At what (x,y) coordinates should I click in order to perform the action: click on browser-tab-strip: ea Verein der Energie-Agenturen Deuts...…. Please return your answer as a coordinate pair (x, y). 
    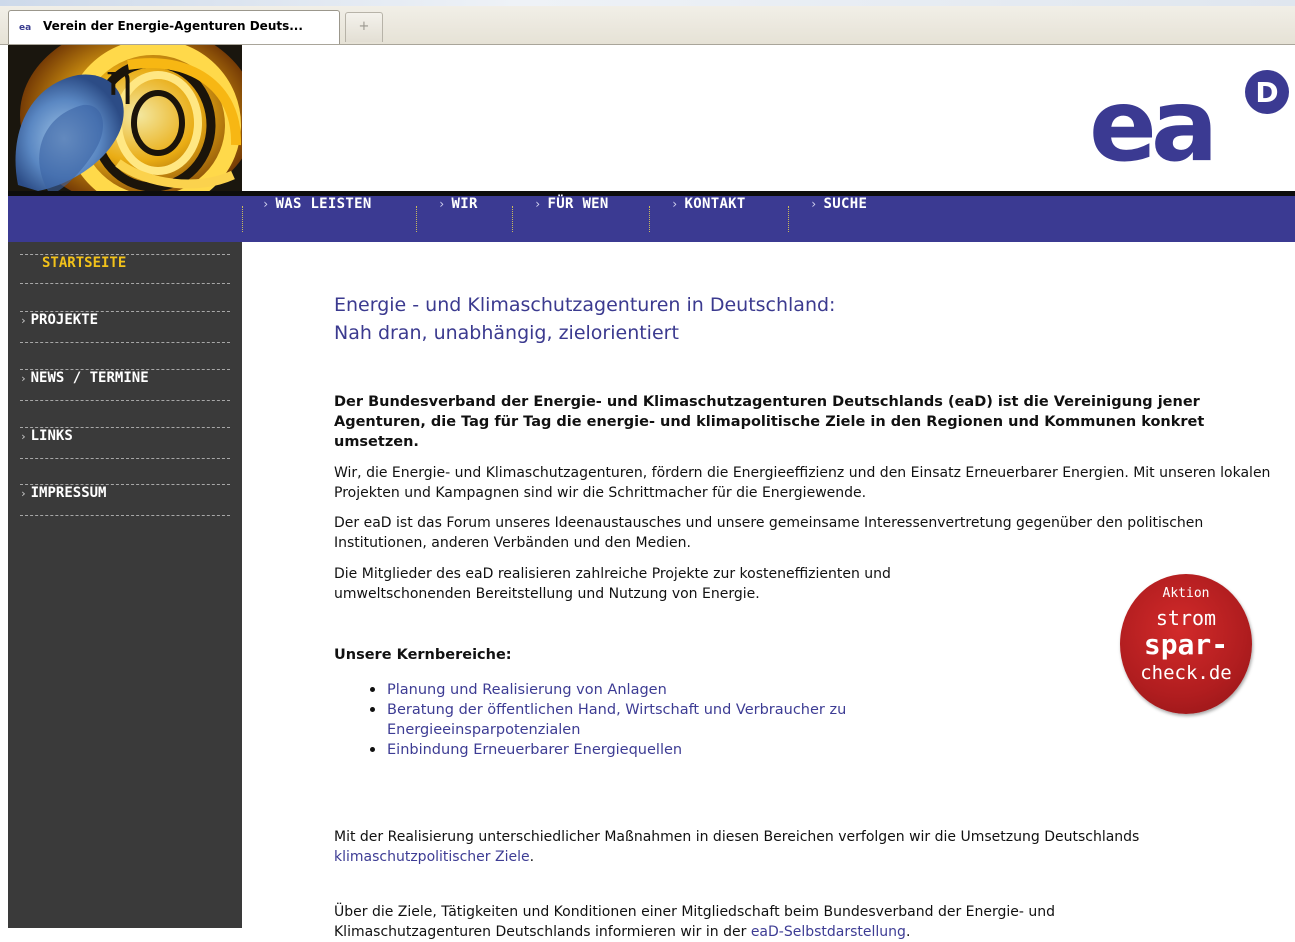
    Looking at the image, I should click on (647, 22).